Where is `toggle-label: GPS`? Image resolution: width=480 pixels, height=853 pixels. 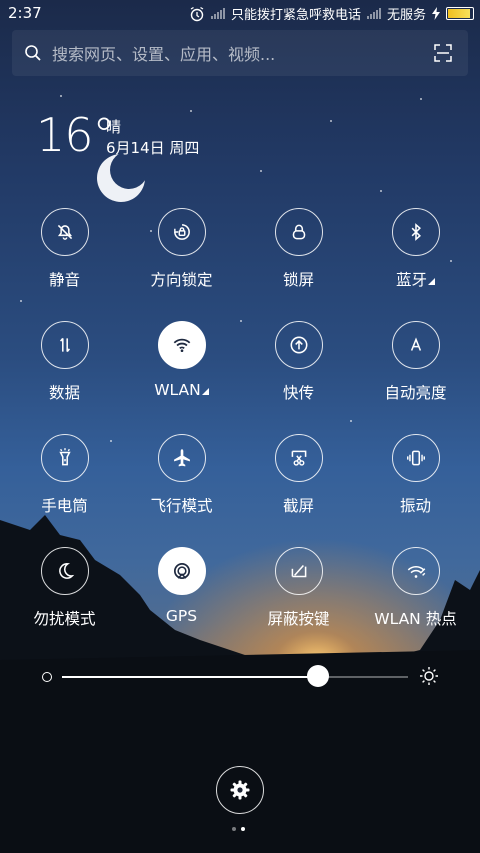 toggle-label: GPS is located at coordinates (181, 616).